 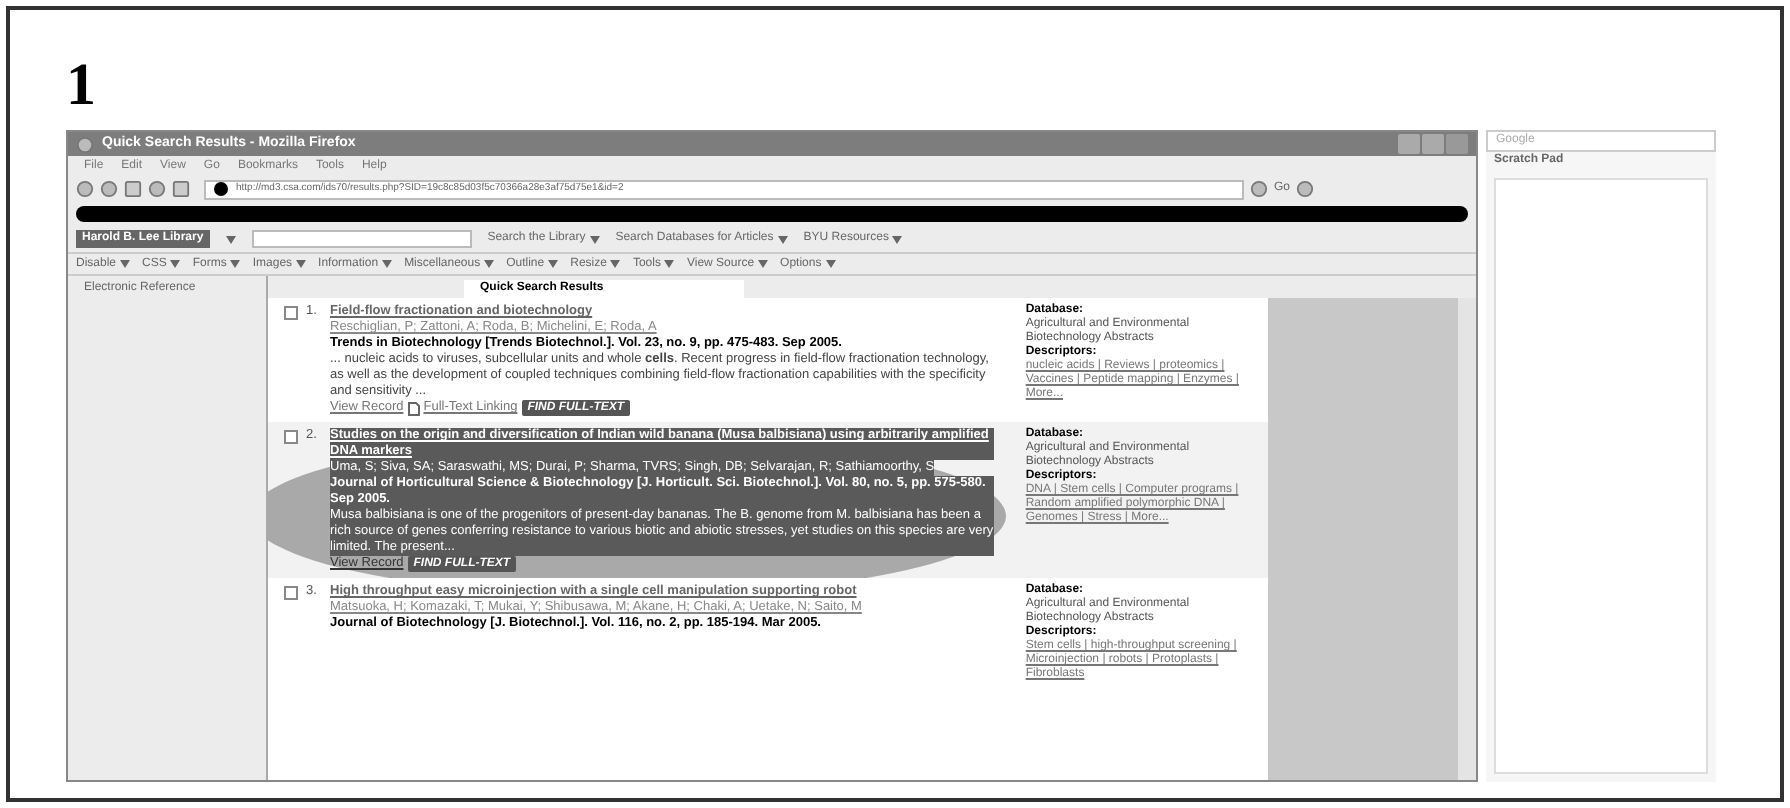 I want to click on site-icon, so click(x=221, y=189).